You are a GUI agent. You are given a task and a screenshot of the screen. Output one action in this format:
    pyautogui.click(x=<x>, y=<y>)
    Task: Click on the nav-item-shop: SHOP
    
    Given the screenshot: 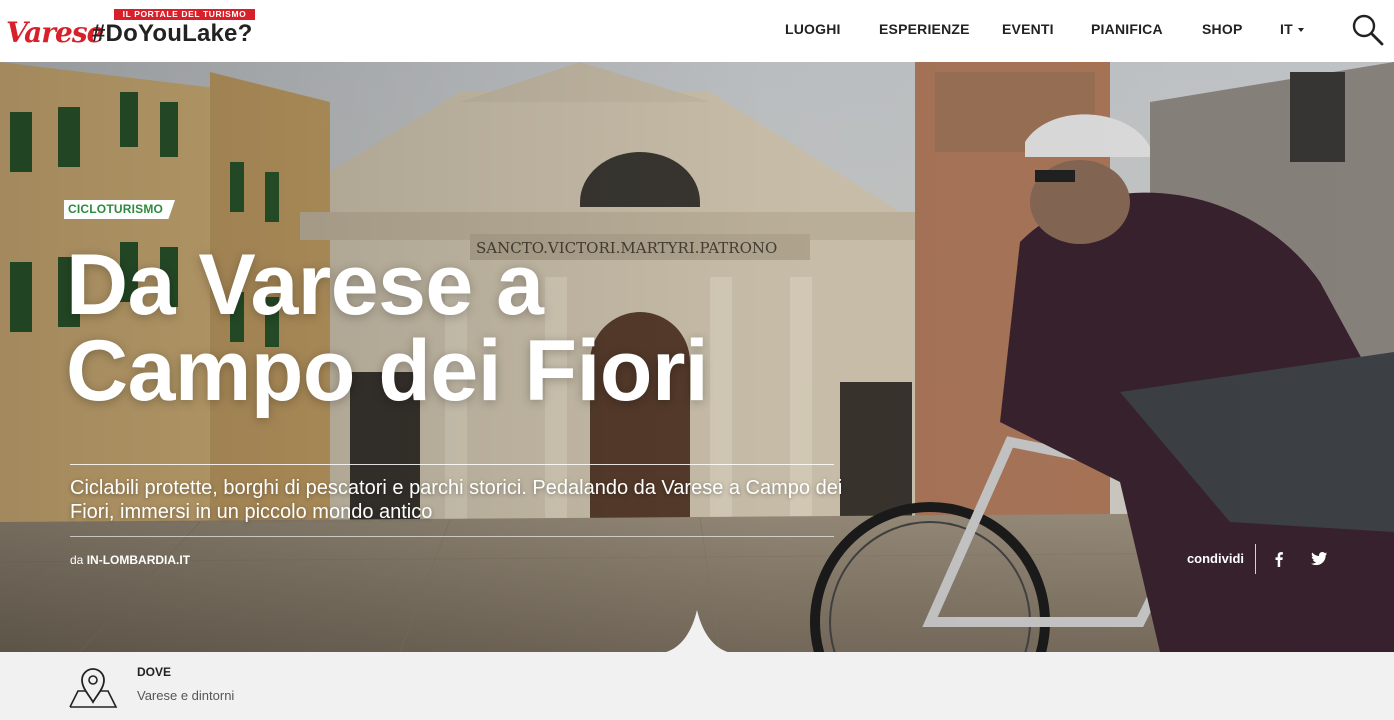 What is the action you would take?
    pyautogui.click(x=1222, y=29)
    